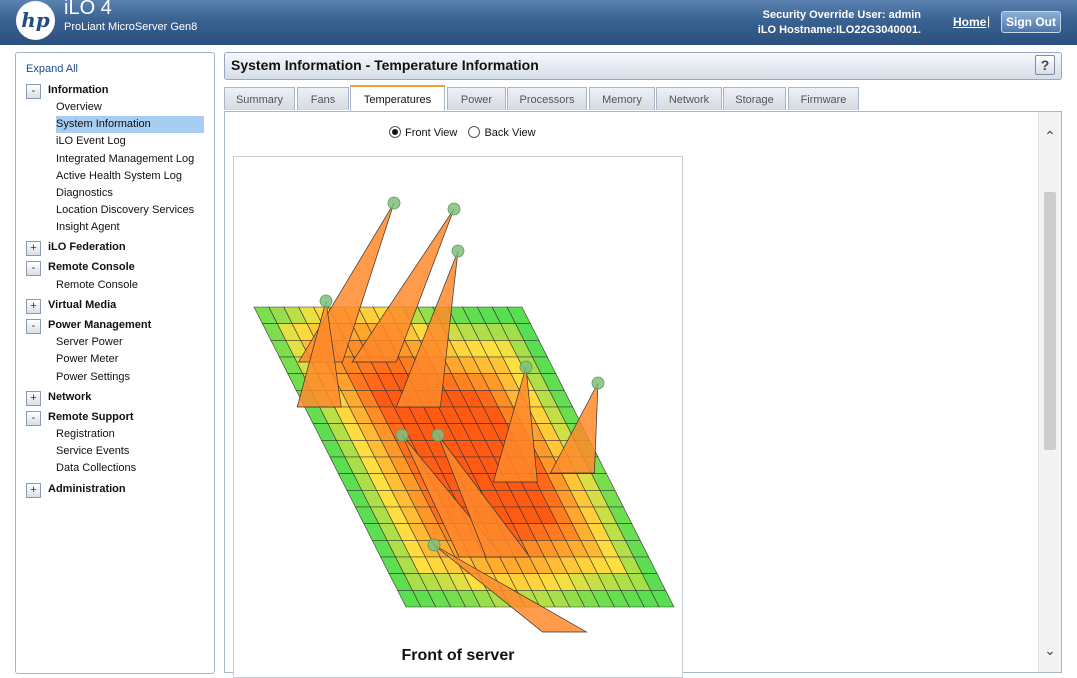 This screenshot has height=678, width=1077. Describe the element at coordinates (130, 227) in the screenshot. I see `nav-item-insight-agent: Insight Agent` at that location.